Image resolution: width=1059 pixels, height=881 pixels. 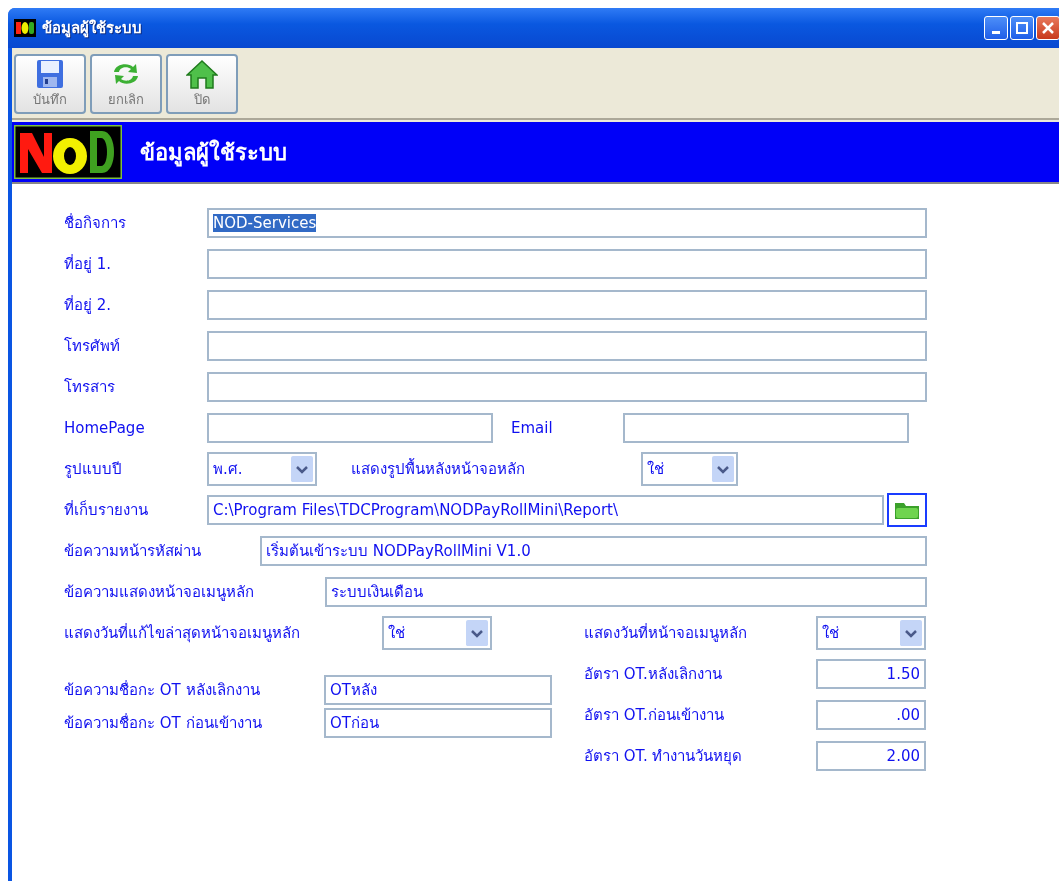 I want to click on maximize-button, so click(x=1022, y=28).